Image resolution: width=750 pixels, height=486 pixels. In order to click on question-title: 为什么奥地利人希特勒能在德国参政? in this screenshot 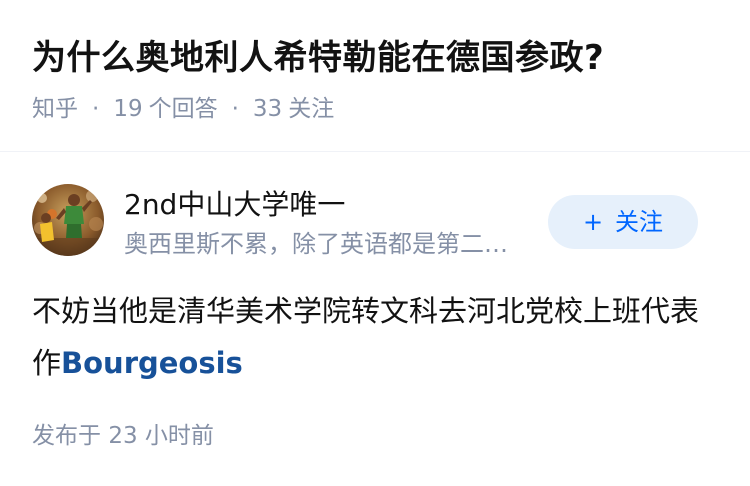, I will do `click(318, 58)`.